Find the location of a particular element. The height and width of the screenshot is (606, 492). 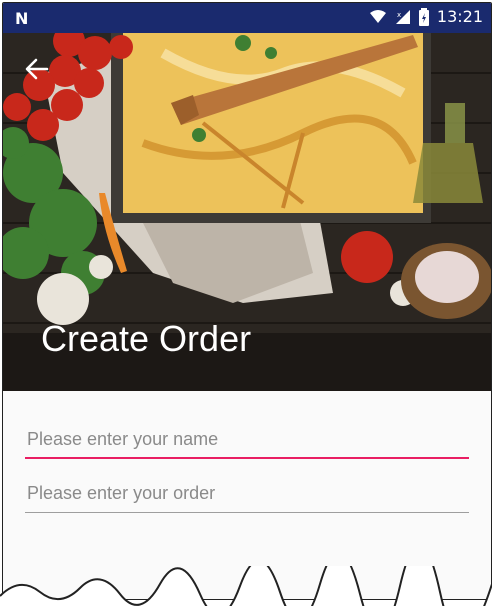

battery-icon is located at coordinates (423, 16).